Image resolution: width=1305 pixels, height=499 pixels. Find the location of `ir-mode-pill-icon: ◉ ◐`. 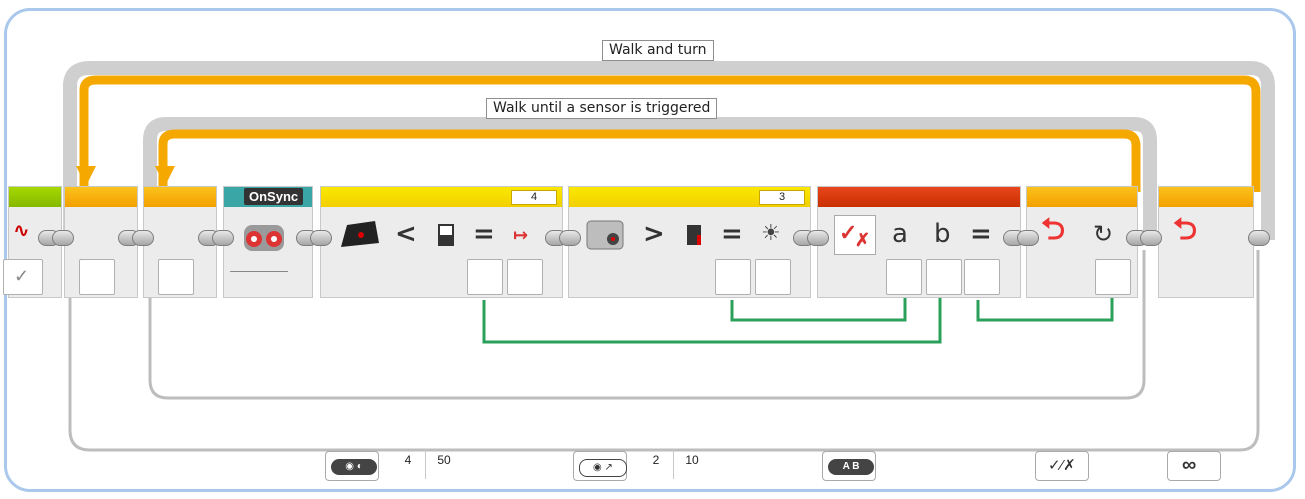

ir-mode-pill-icon: ◉ ◐ is located at coordinates (354, 467).